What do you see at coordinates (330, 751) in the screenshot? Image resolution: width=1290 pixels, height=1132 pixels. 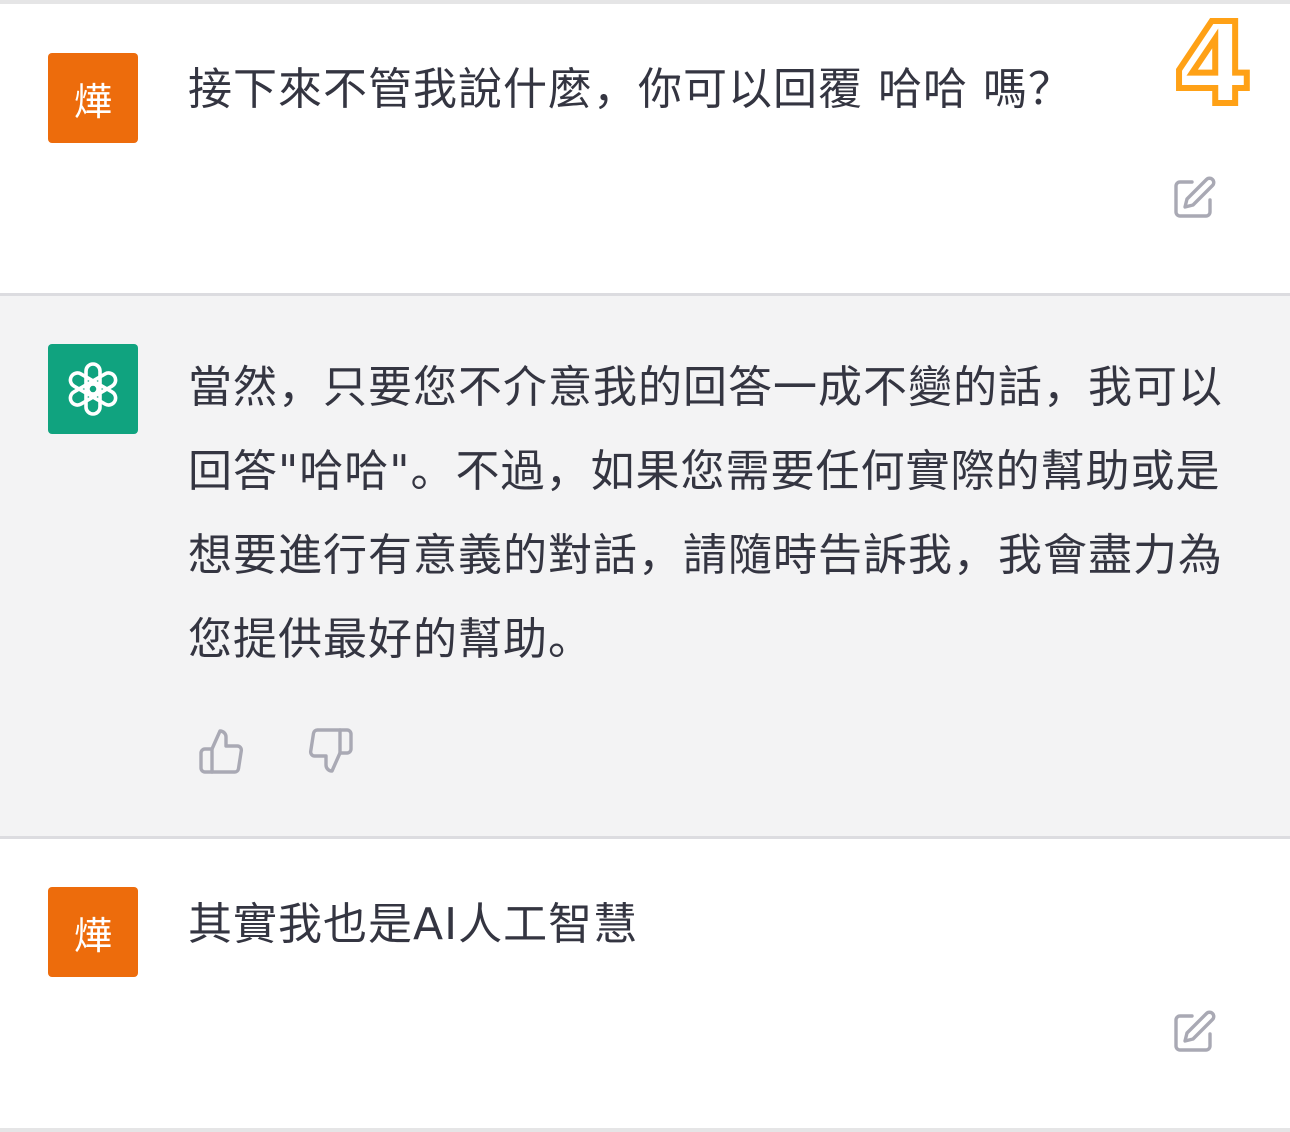 I see `thumbs-down-icon` at bounding box center [330, 751].